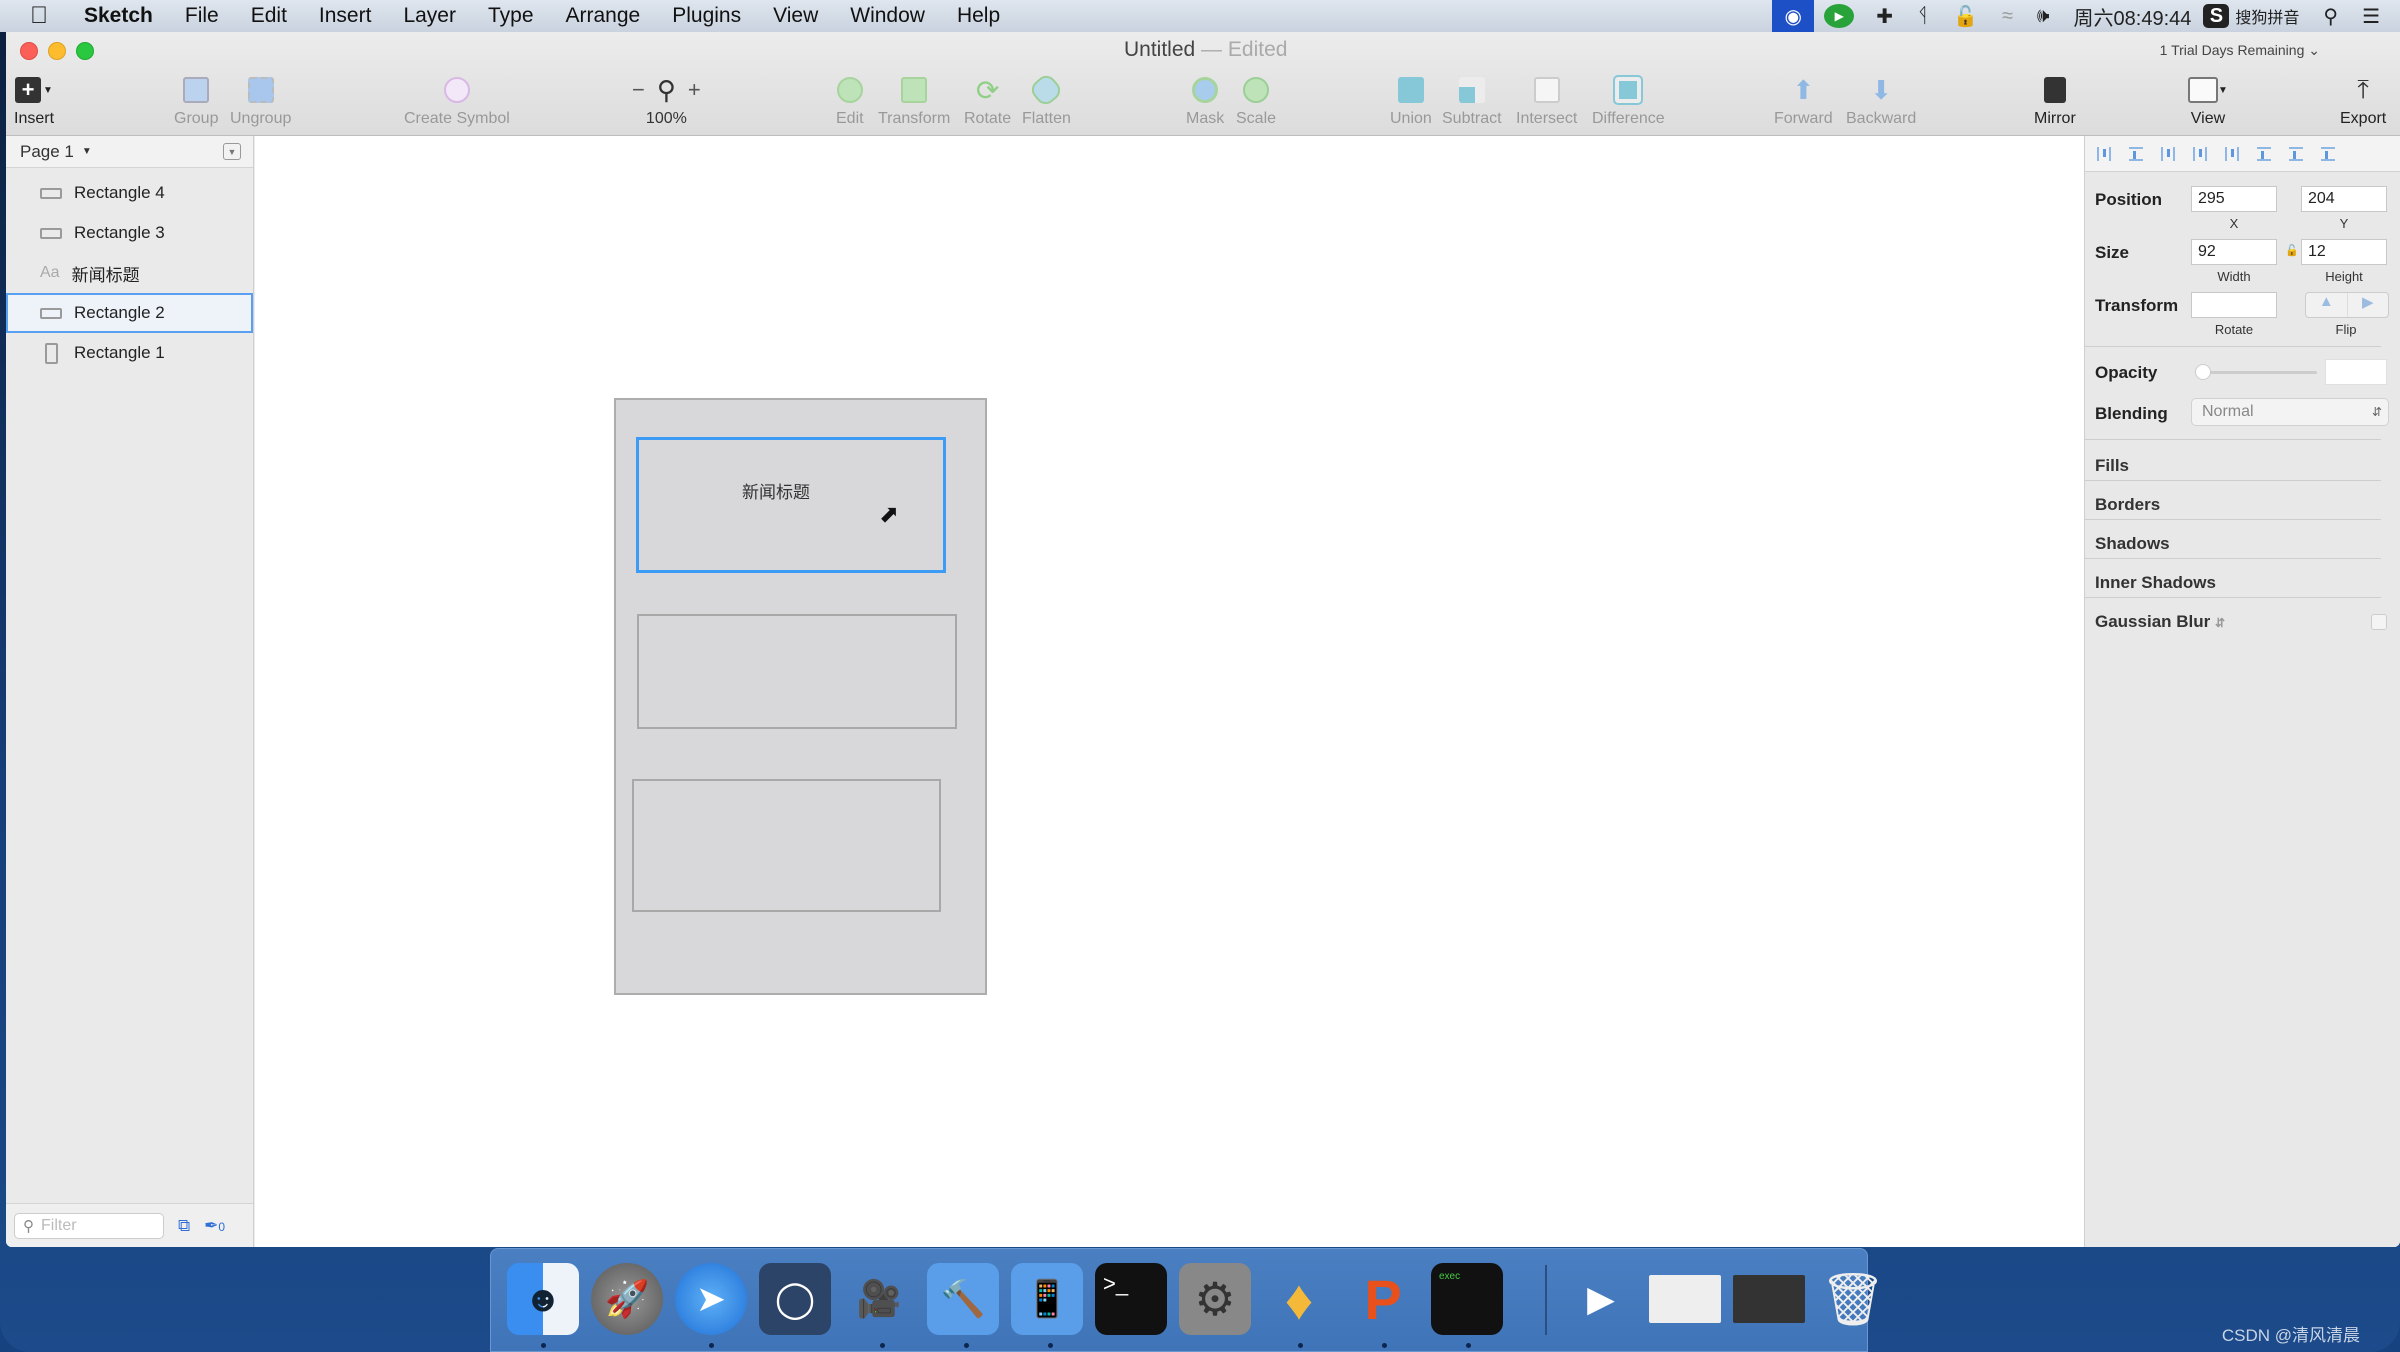  Describe the element at coordinates (2104, 153) in the screenshot. I see `distribute-horizontal-icon` at that location.